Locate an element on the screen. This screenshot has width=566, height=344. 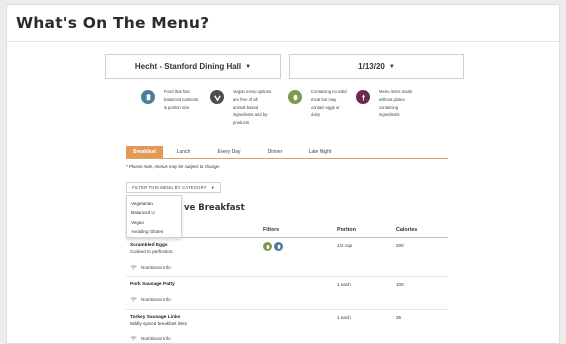
tab-lunch: Lunch is located at coordinates (183, 152).